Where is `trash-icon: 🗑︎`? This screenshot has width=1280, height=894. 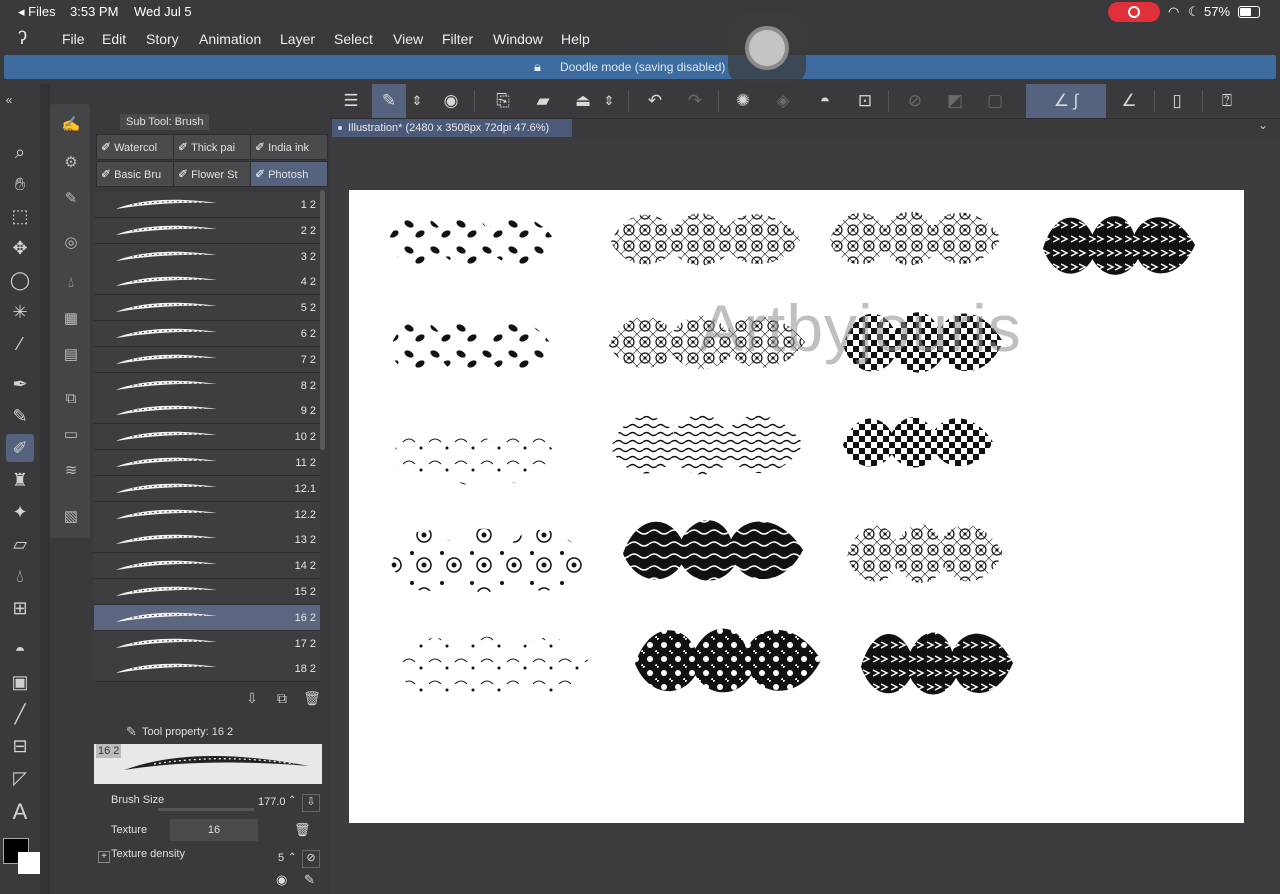
trash-icon: 🗑︎ is located at coordinates (312, 700).